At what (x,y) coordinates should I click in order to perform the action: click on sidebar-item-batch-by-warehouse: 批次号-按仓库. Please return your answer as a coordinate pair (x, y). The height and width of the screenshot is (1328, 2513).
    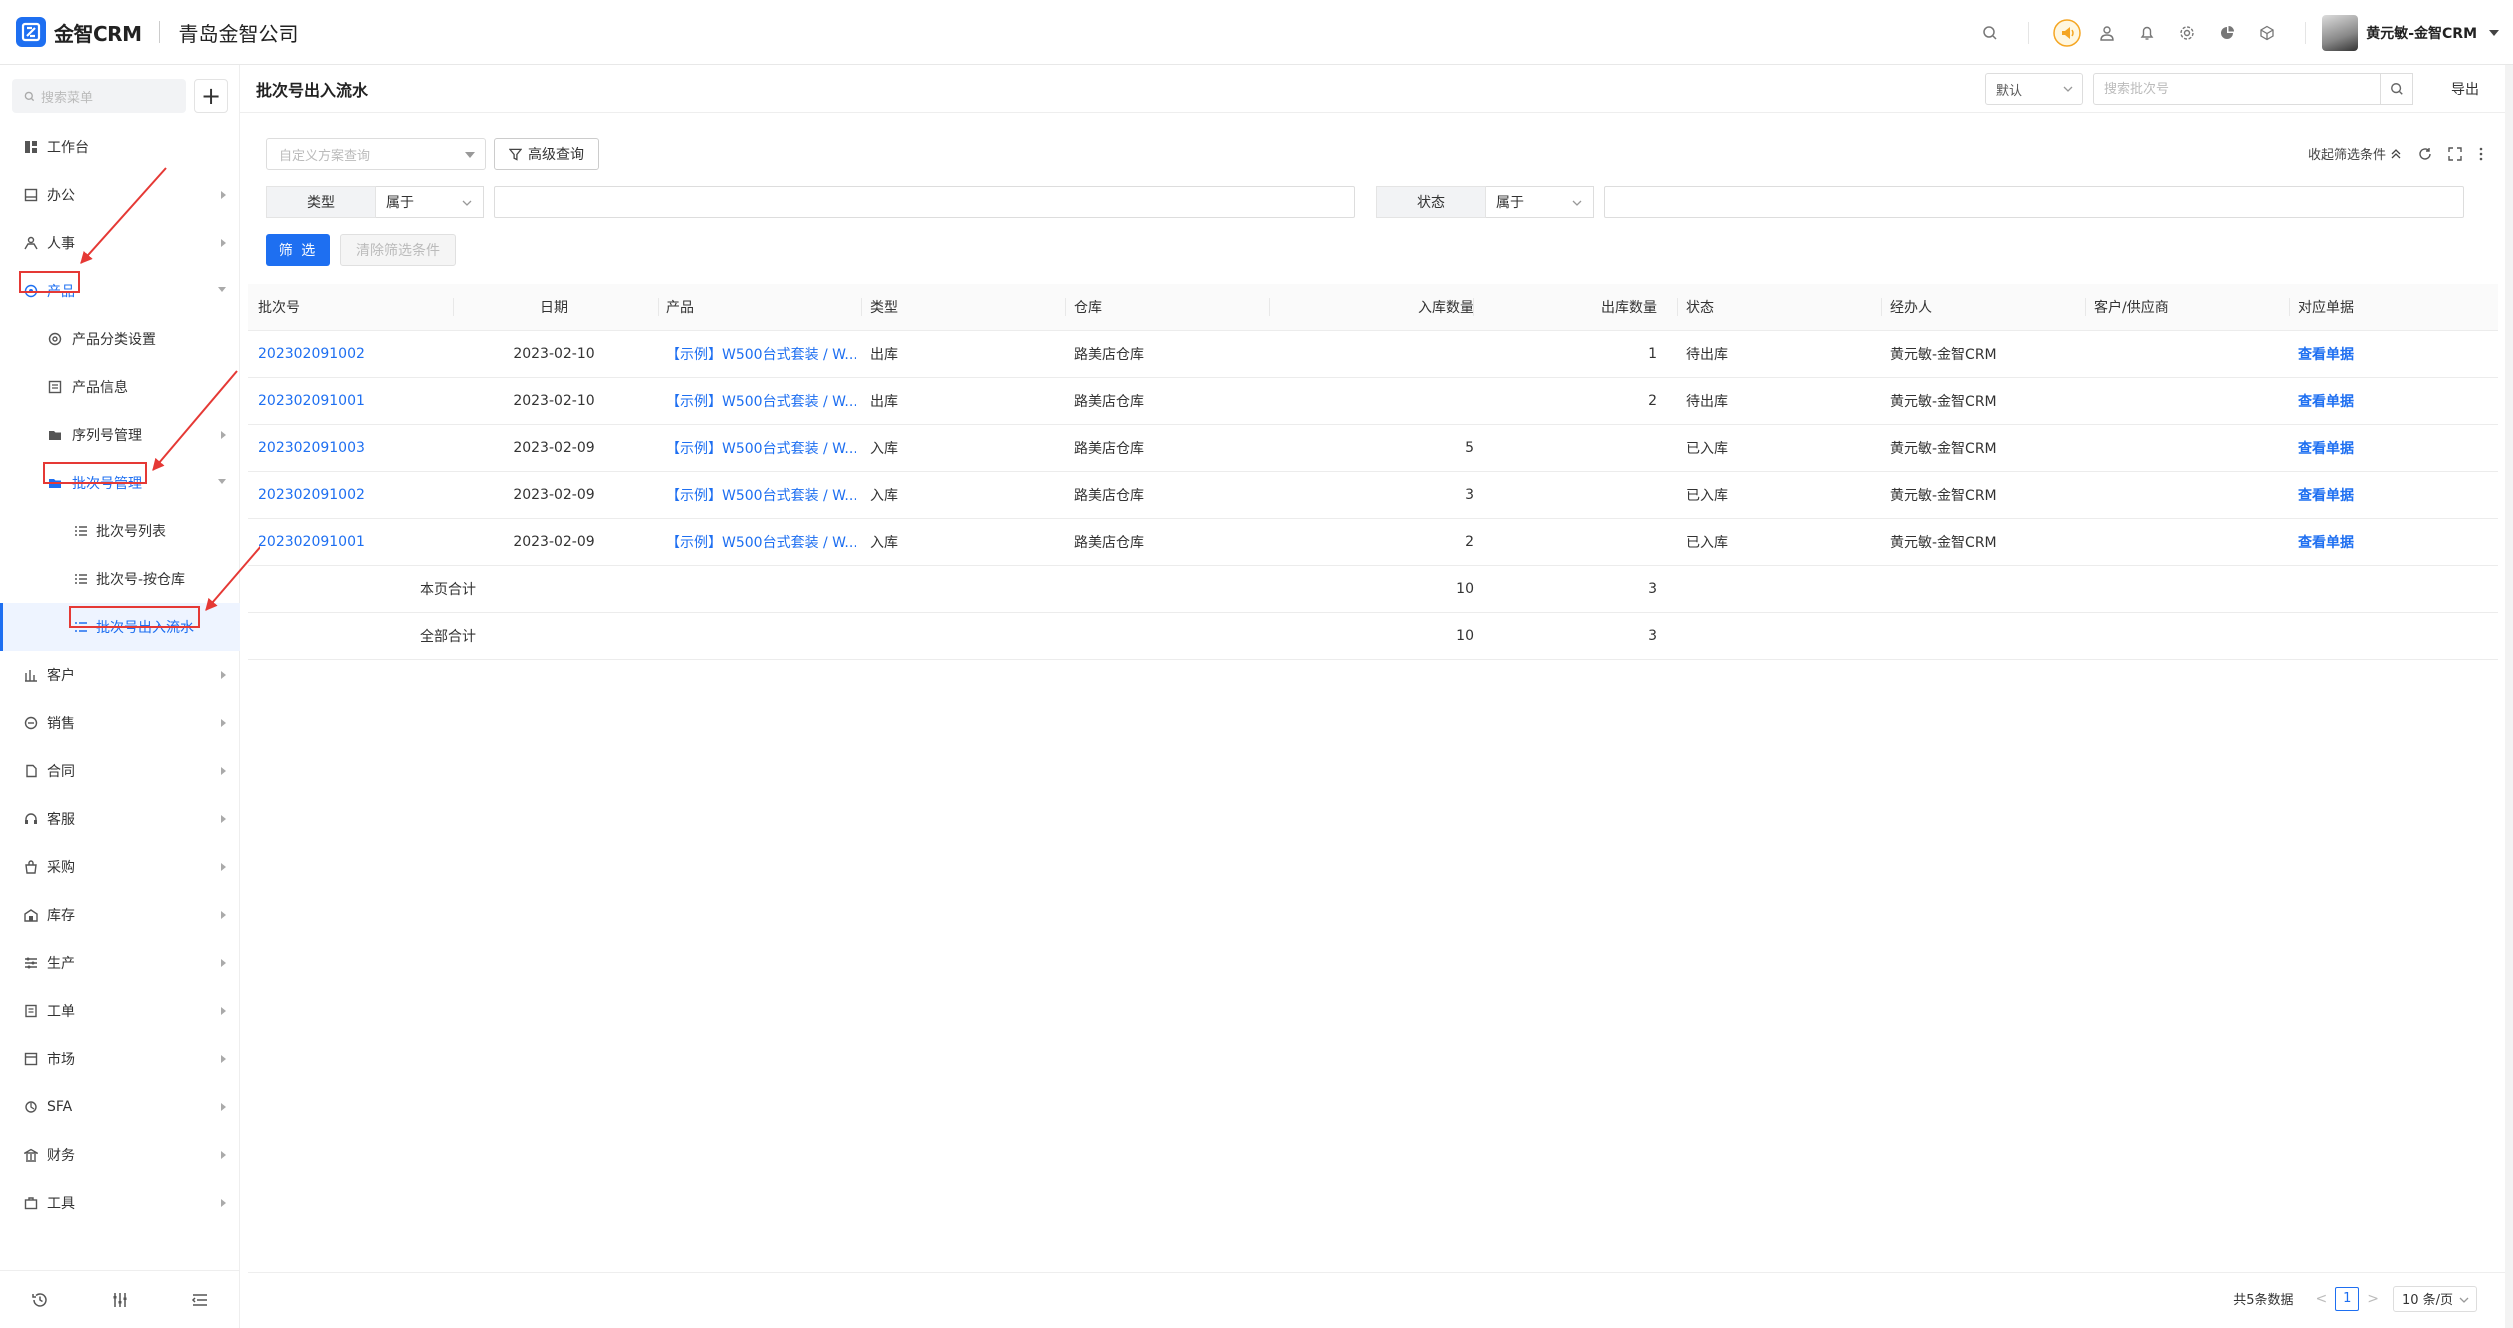
    Looking at the image, I should click on (120, 579).